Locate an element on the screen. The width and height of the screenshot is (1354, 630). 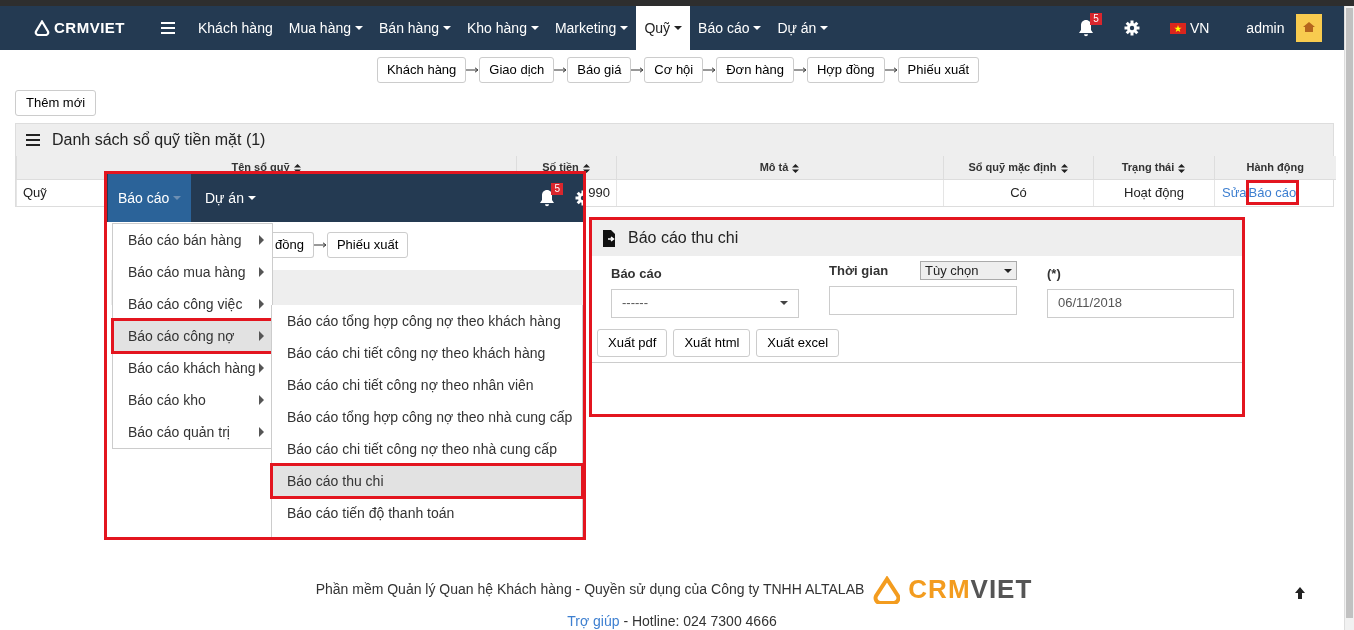
dropdown-item: Báo cáo thu chi is located at coordinates (427, 481).